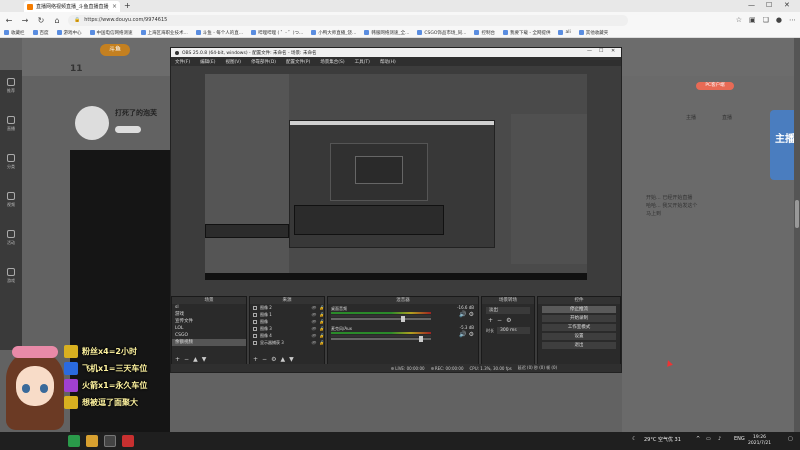 Image resolution: width=800 pixels, height=450 pixels. I want to click on pc-client-button: PC客户端, so click(715, 86).